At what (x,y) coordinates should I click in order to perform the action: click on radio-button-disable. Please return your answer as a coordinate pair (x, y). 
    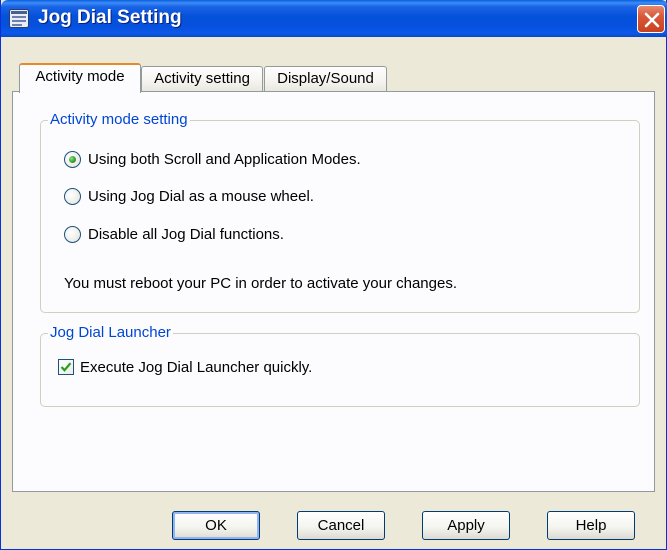
    Looking at the image, I should click on (72, 234).